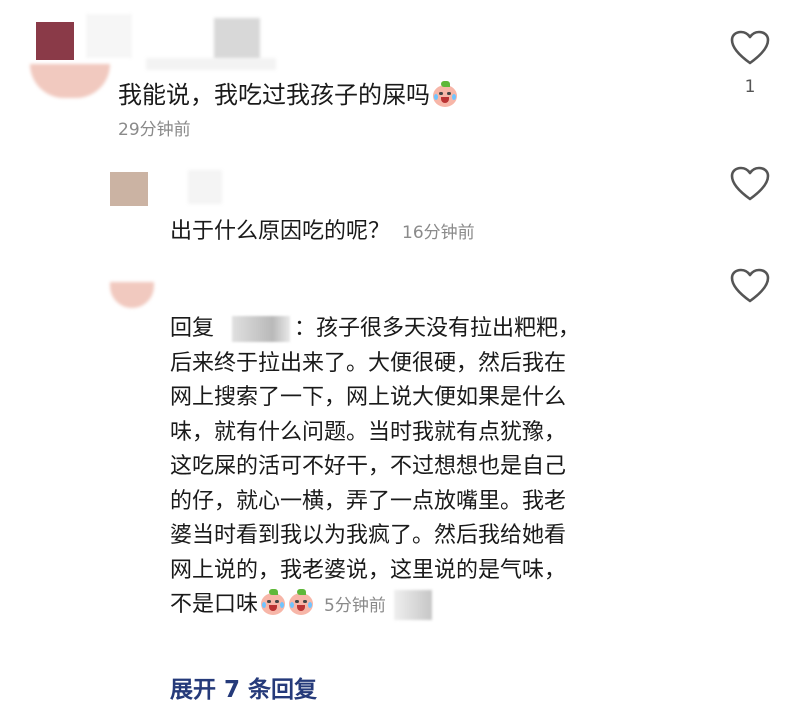  Describe the element at coordinates (368, 432) in the screenshot. I see `comment-line: 味，就有什么问题。当时我就有点犹豫，` at that location.